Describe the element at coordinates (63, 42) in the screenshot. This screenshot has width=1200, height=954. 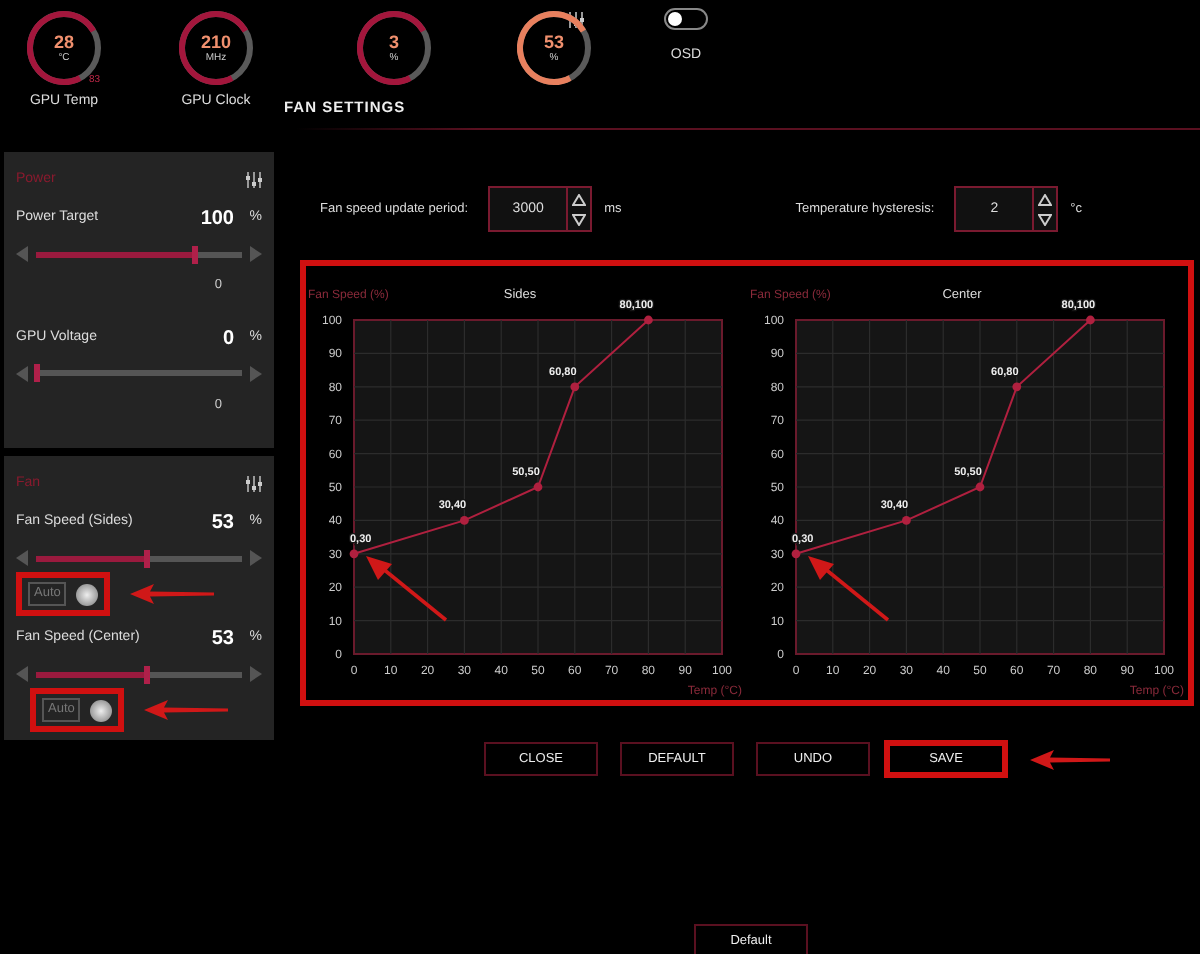
I see `gauge-value: 28` at that location.